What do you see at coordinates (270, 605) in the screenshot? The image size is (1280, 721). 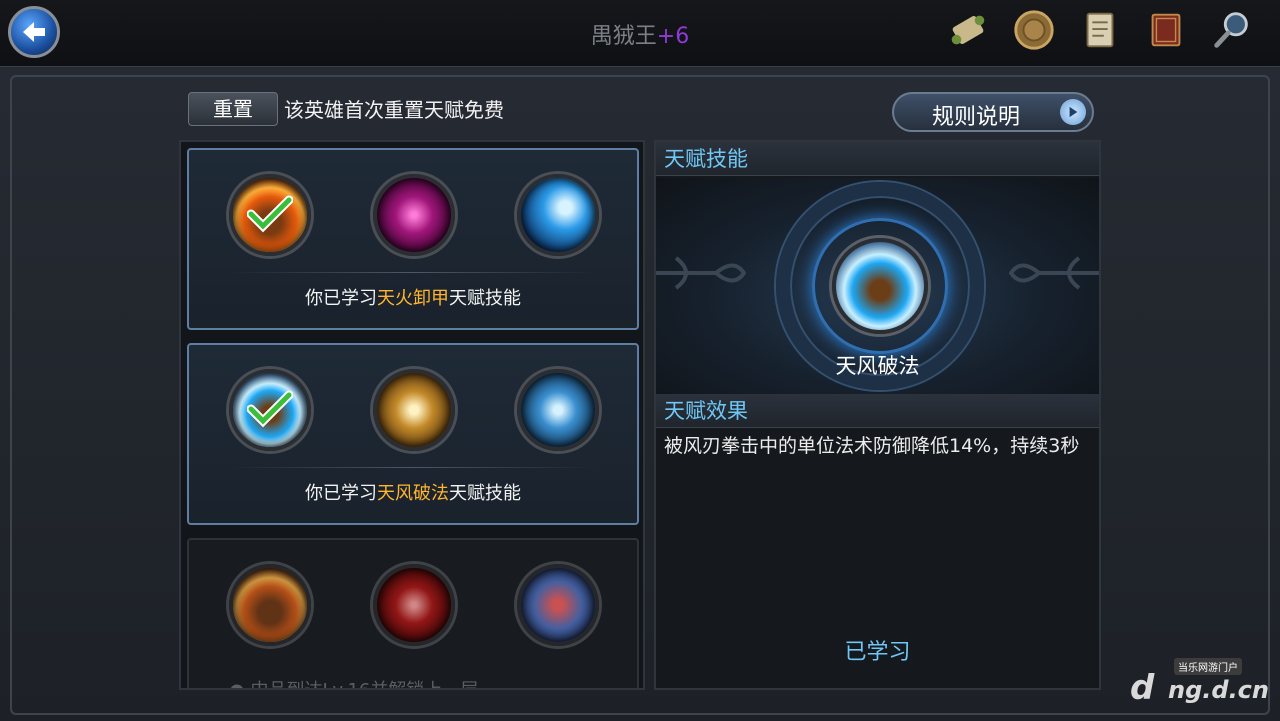 I see `fire-fist-icon` at bounding box center [270, 605].